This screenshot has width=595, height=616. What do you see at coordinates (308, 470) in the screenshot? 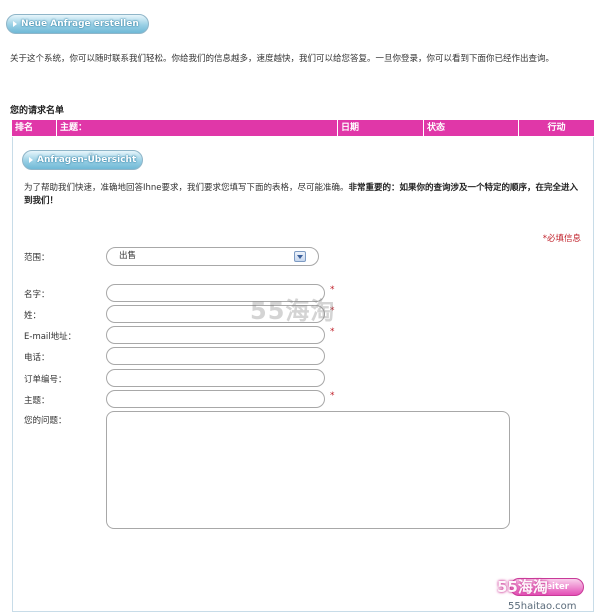
I see `question-textarea` at bounding box center [308, 470].